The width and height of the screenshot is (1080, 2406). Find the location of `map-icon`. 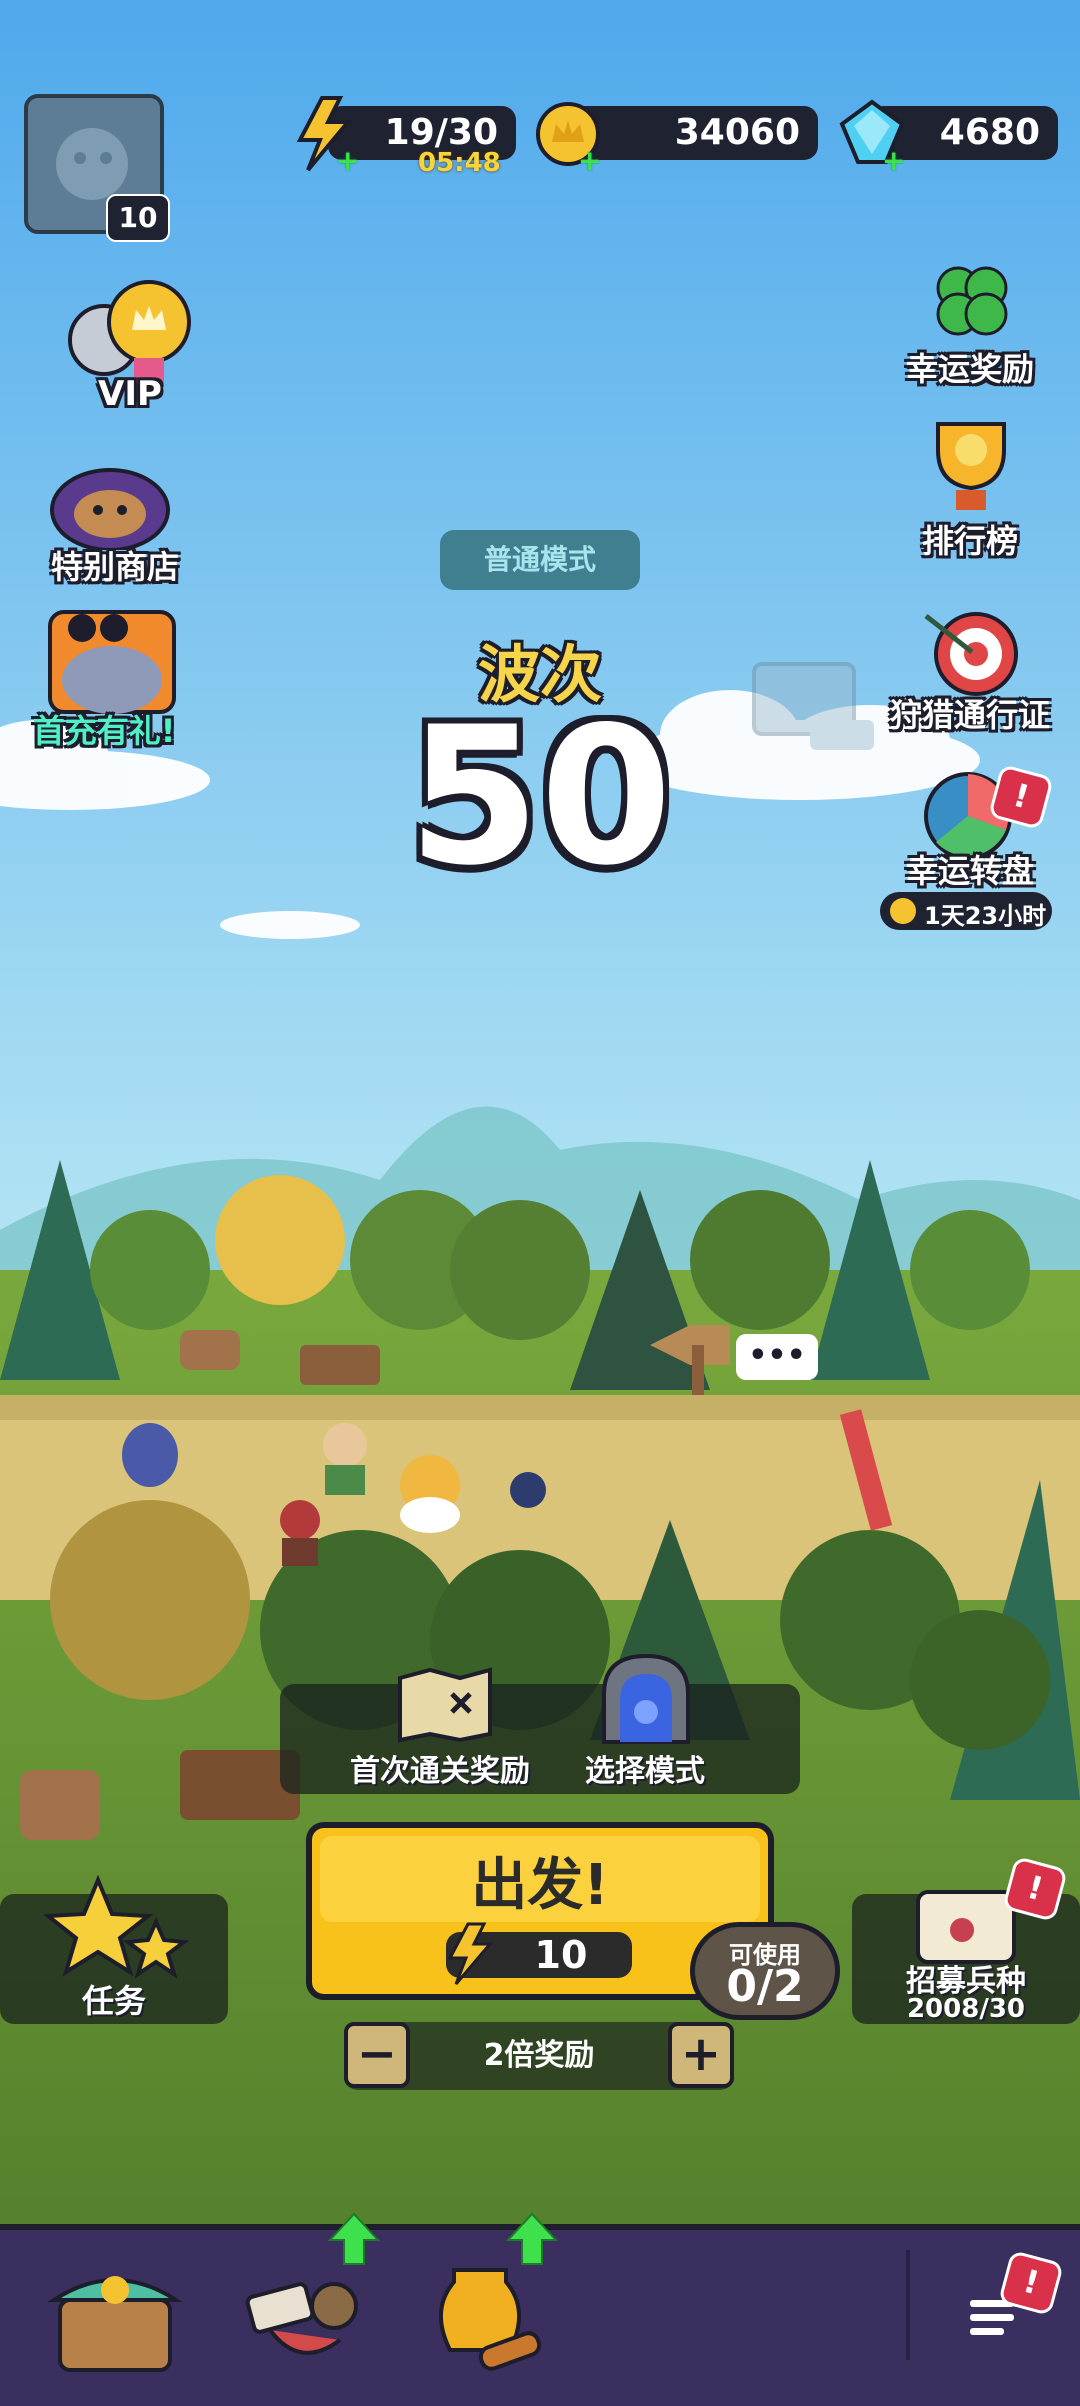

map-icon is located at coordinates (445, 1705).